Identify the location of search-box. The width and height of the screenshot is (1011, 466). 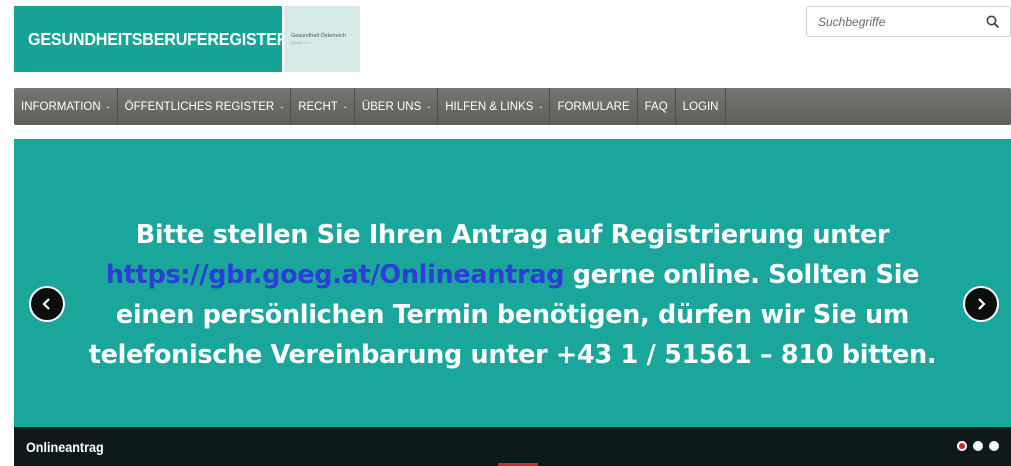
(908, 21).